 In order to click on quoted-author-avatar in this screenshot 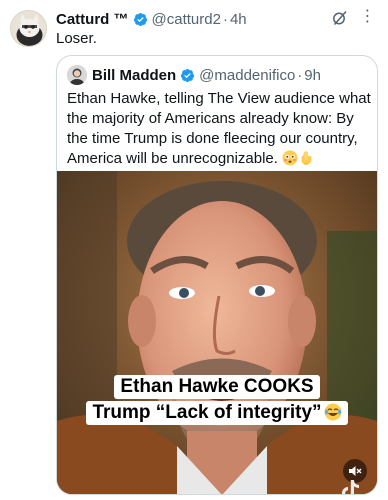, I will do `click(77, 75)`.